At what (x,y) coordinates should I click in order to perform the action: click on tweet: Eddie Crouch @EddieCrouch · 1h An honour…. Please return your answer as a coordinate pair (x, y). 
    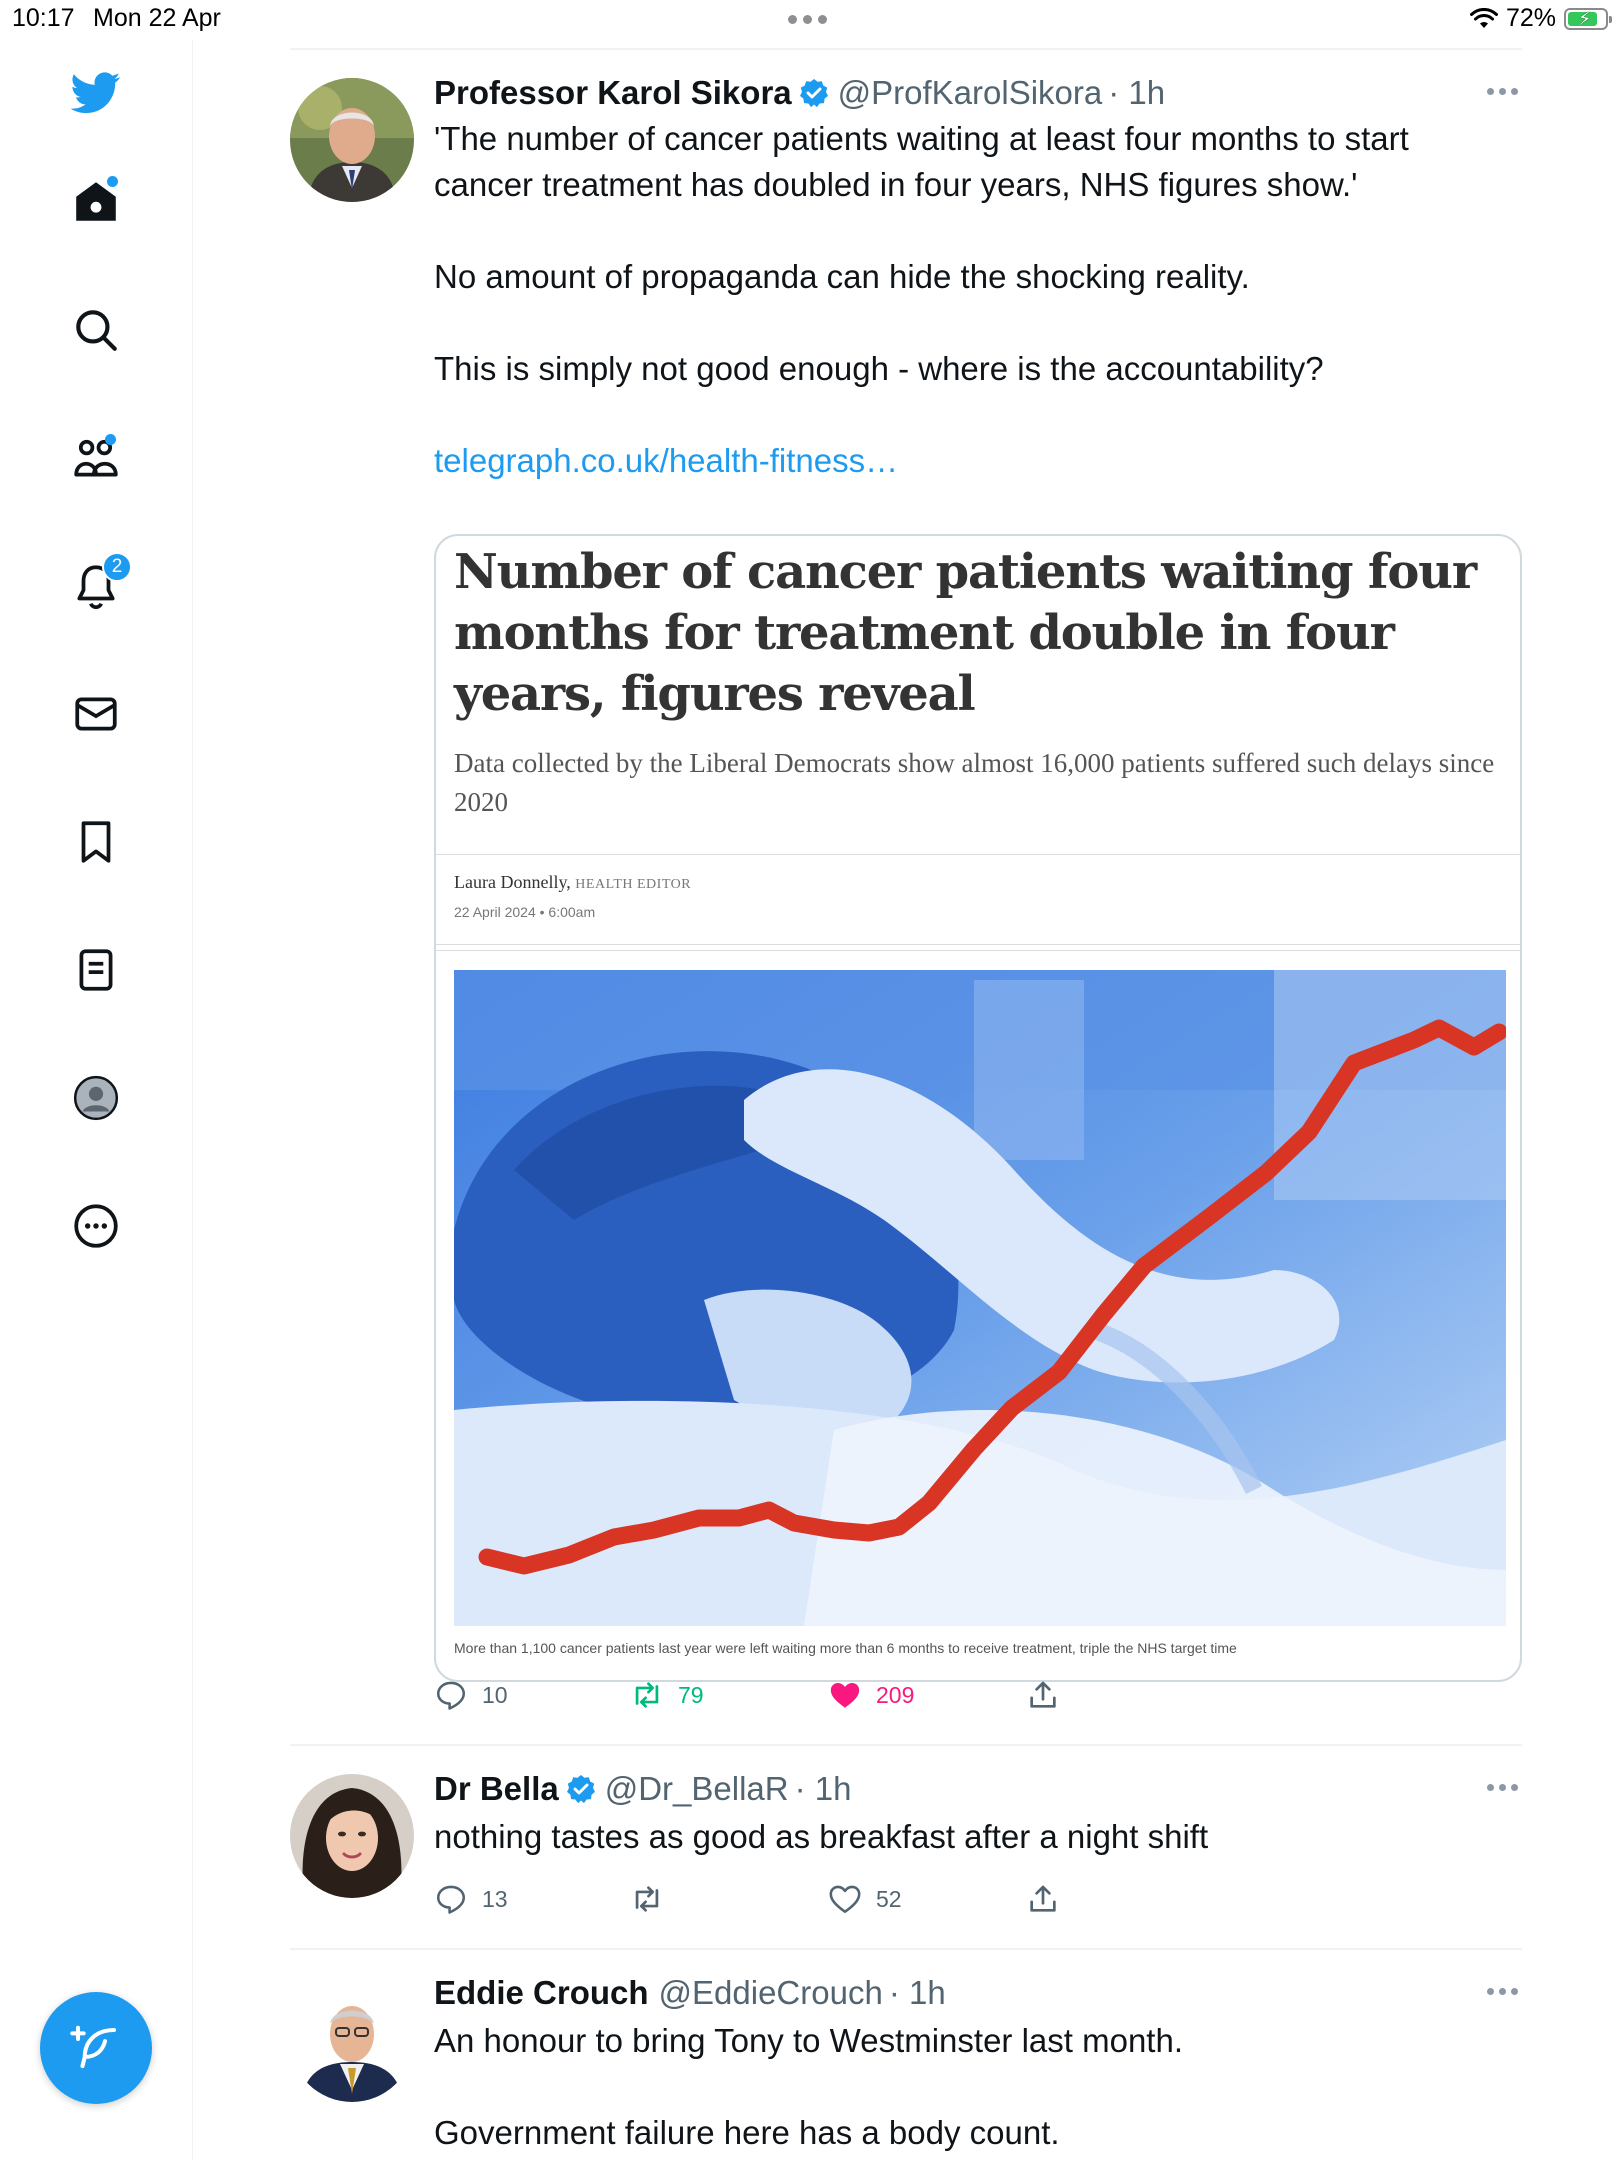
    Looking at the image, I should click on (906, 2066).